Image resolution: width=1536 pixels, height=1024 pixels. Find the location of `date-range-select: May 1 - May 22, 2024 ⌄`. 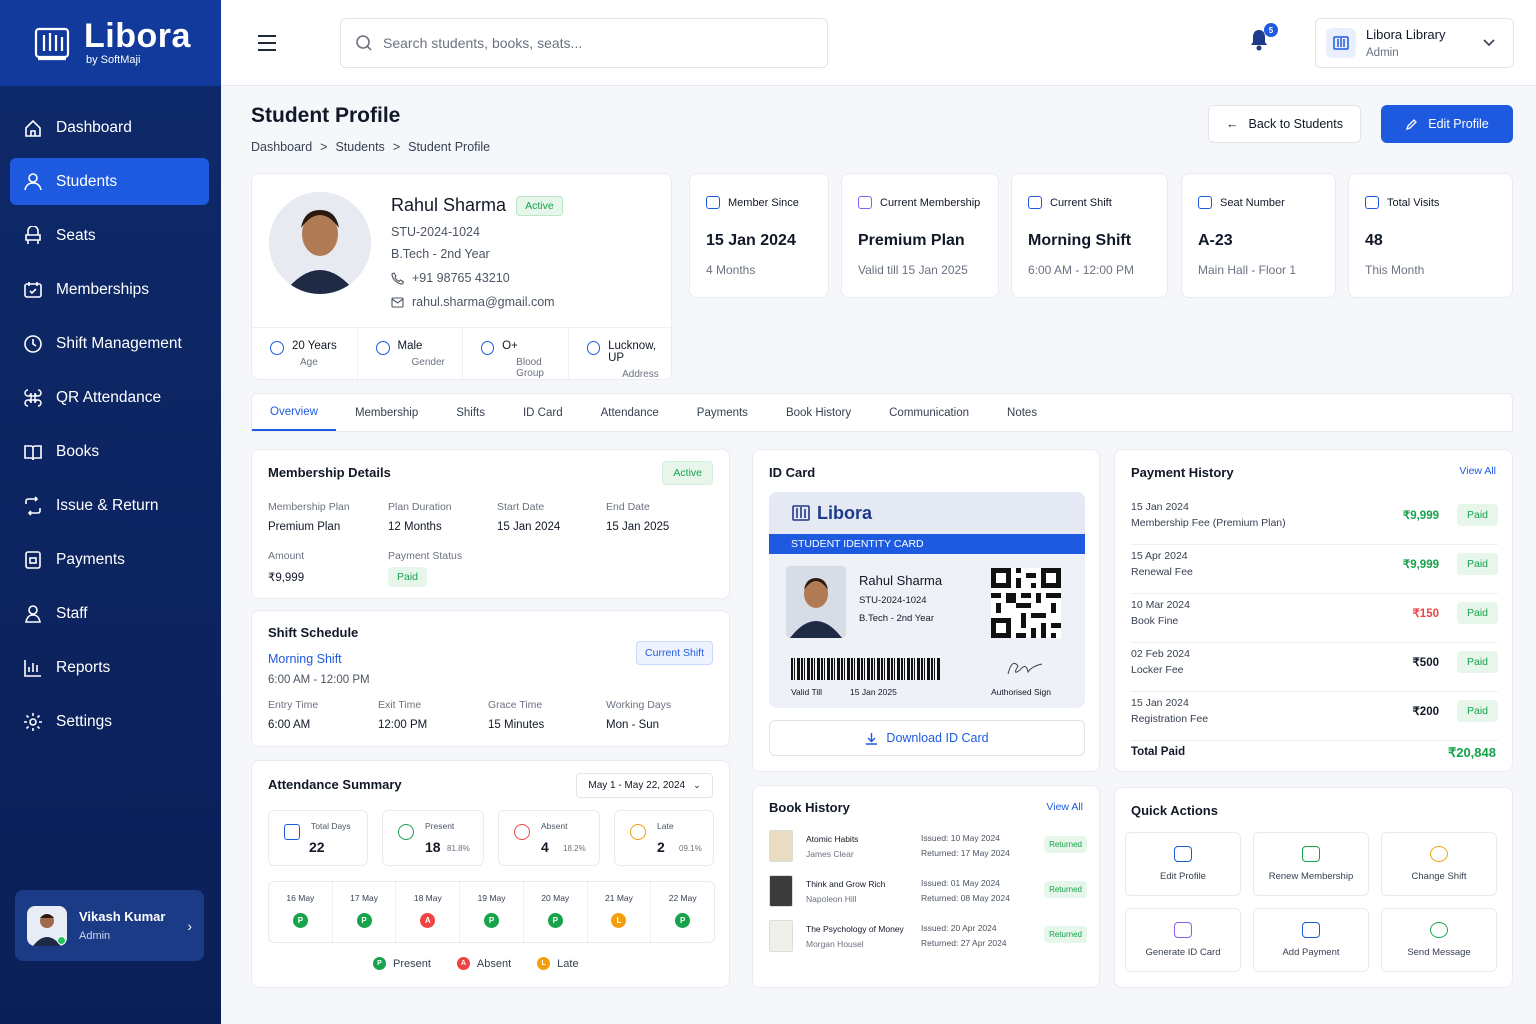

date-range-select: May 1 - May 22, 2024 ⌄ is located at coordinates (644, 785).